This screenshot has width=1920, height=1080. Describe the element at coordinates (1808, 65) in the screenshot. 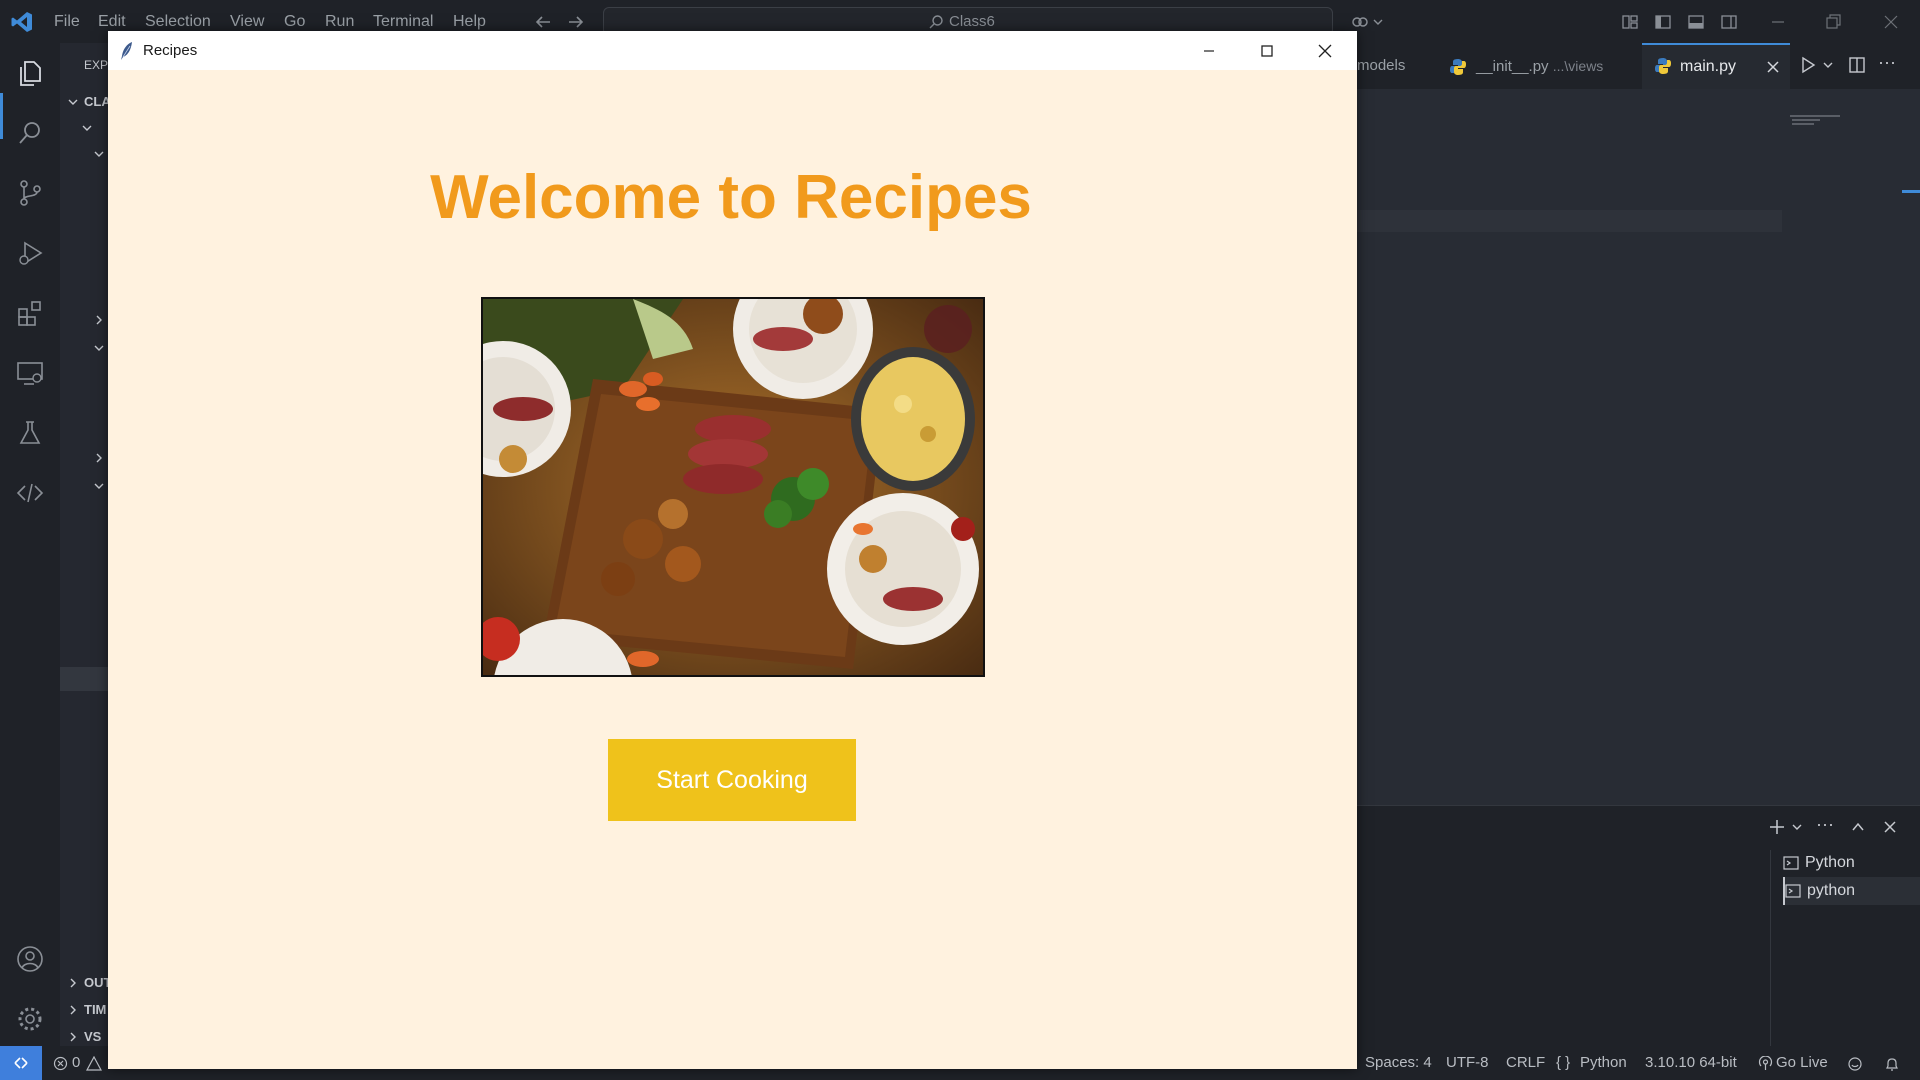

I see `run-icon` at that location.